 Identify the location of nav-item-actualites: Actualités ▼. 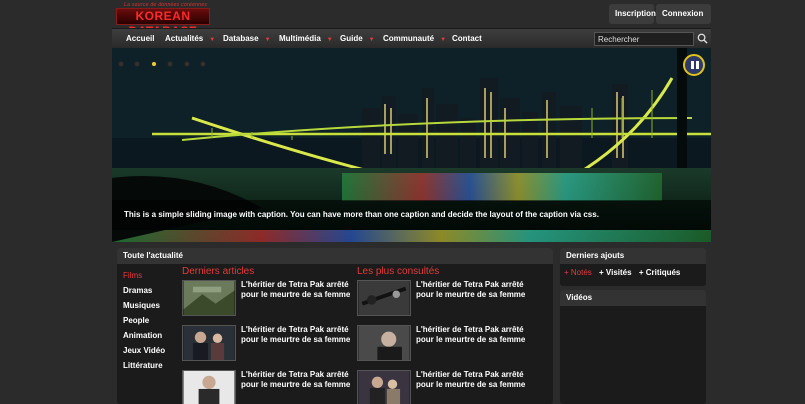
(190, 39).